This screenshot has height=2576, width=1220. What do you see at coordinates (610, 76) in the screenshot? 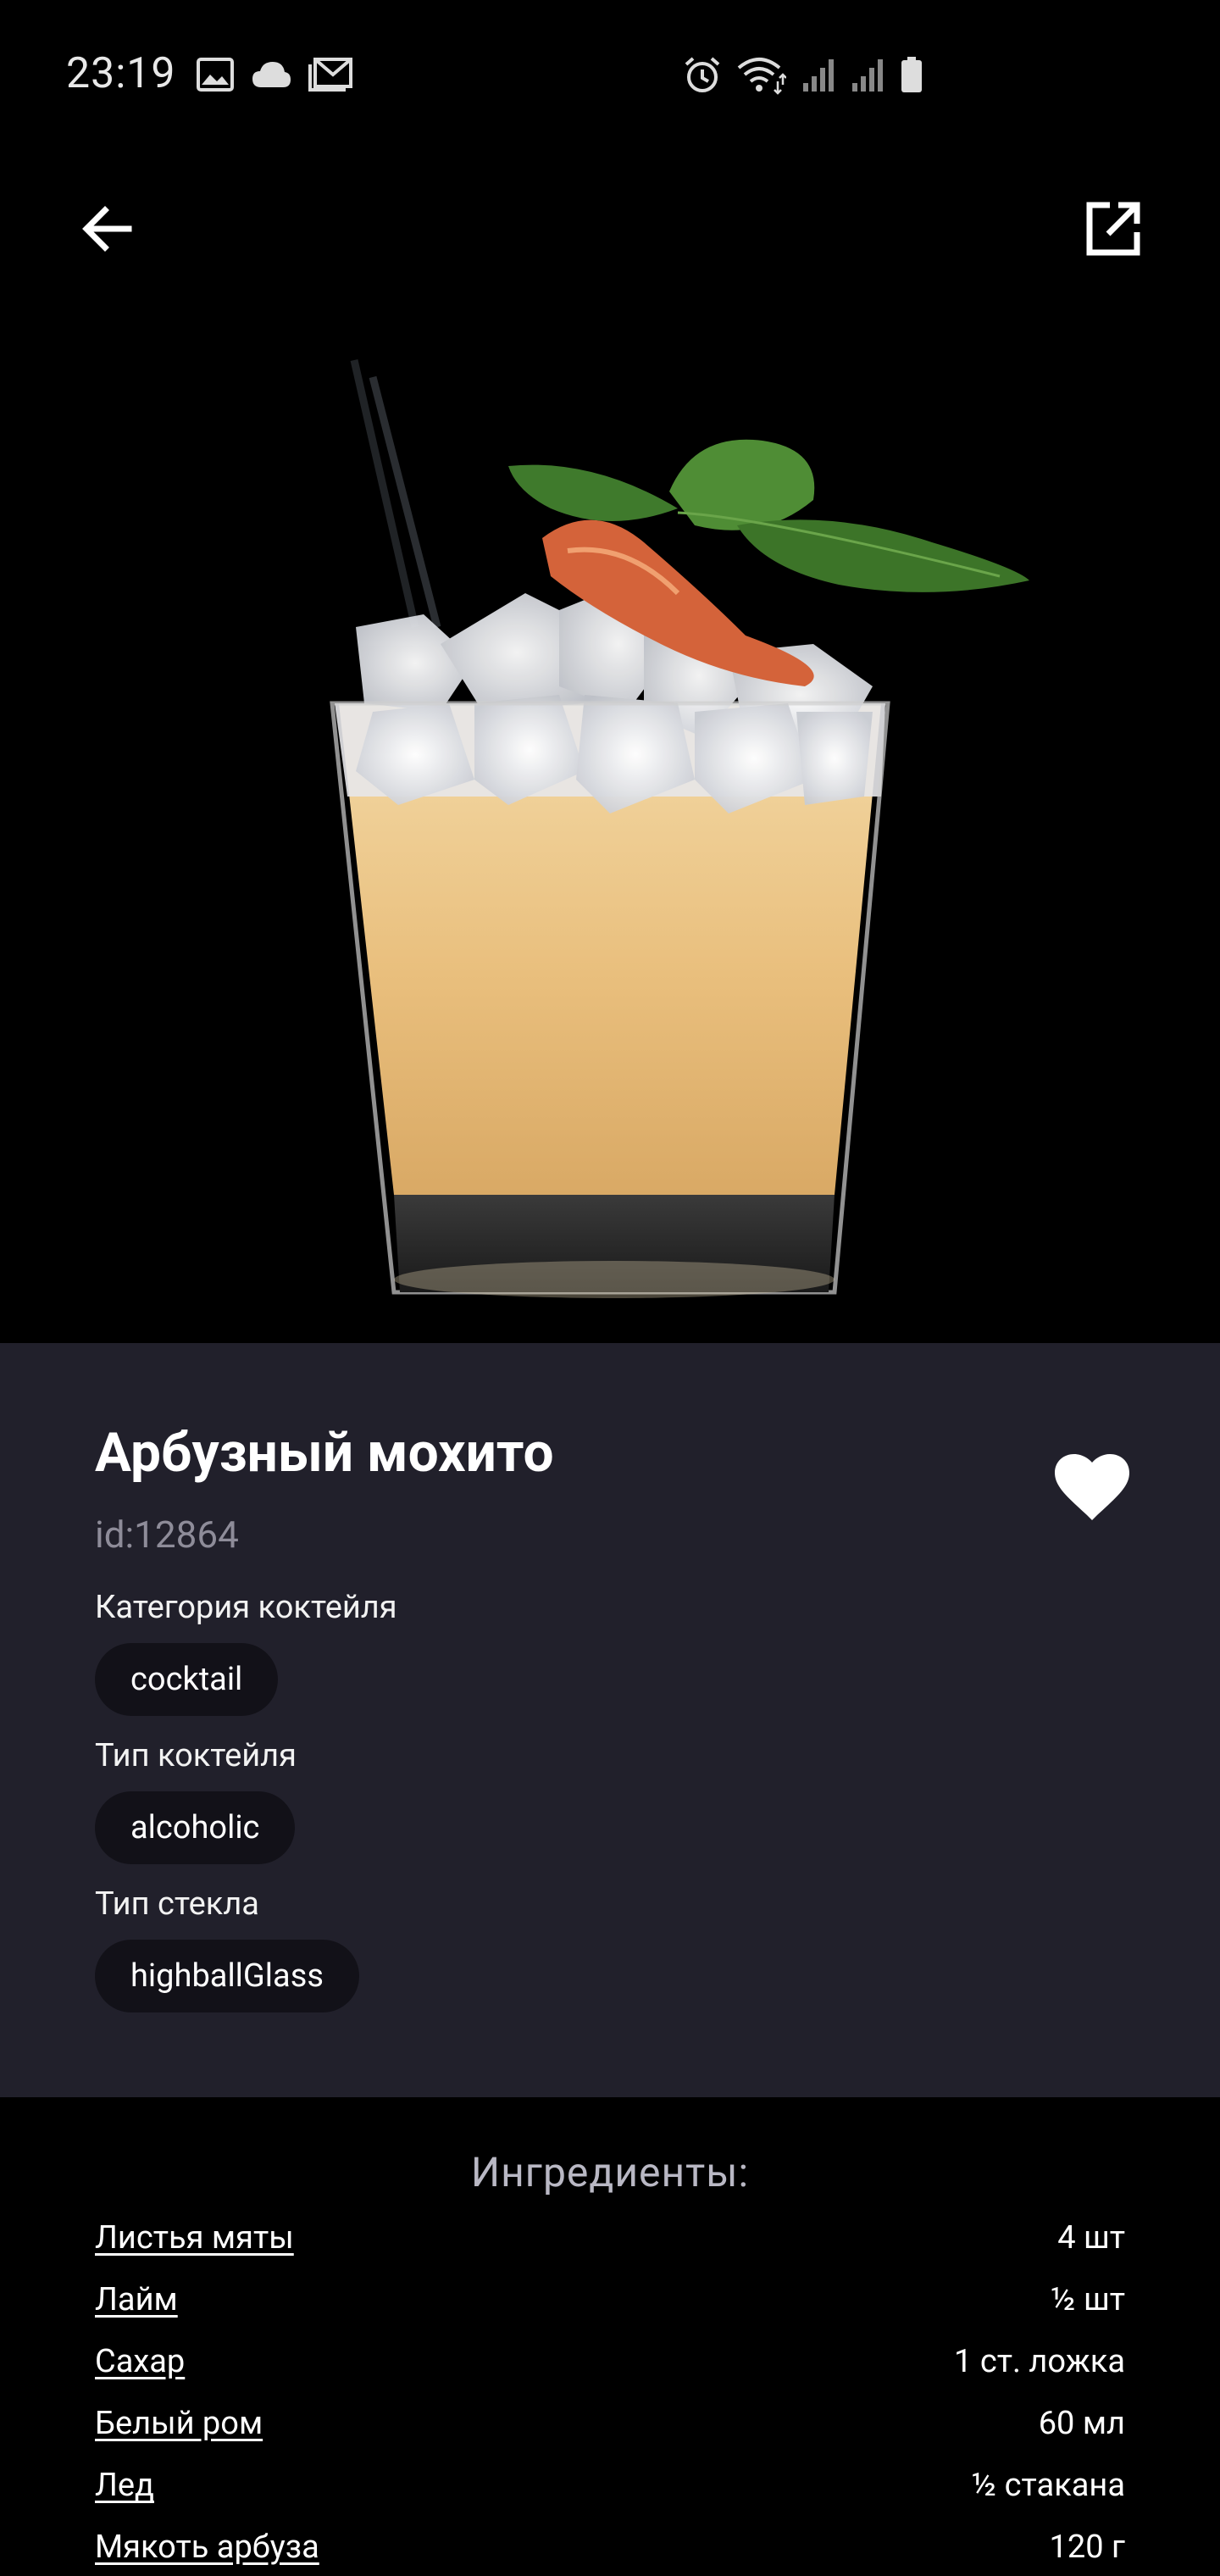
I see `status-bar: 23:19` at bounding box center [610, 76].